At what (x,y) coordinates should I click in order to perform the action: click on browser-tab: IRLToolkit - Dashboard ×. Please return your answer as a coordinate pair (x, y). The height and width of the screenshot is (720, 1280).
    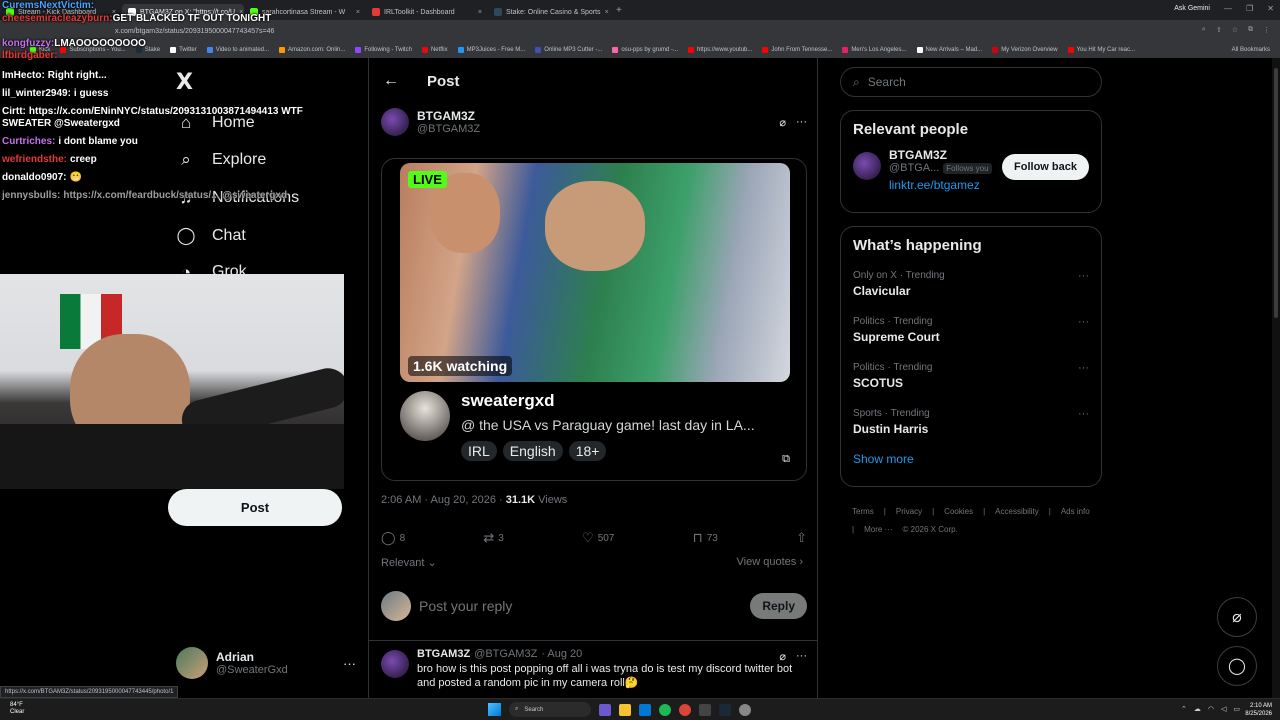
    Looking at the image, I should click on (427, 12).